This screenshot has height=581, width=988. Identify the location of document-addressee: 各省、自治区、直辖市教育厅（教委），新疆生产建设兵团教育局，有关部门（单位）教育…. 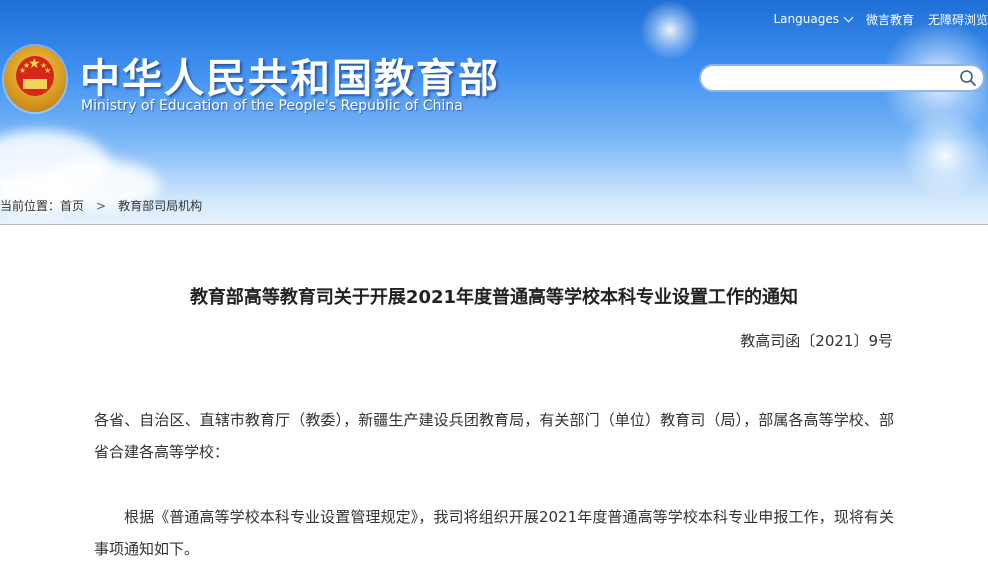
(494, 436).